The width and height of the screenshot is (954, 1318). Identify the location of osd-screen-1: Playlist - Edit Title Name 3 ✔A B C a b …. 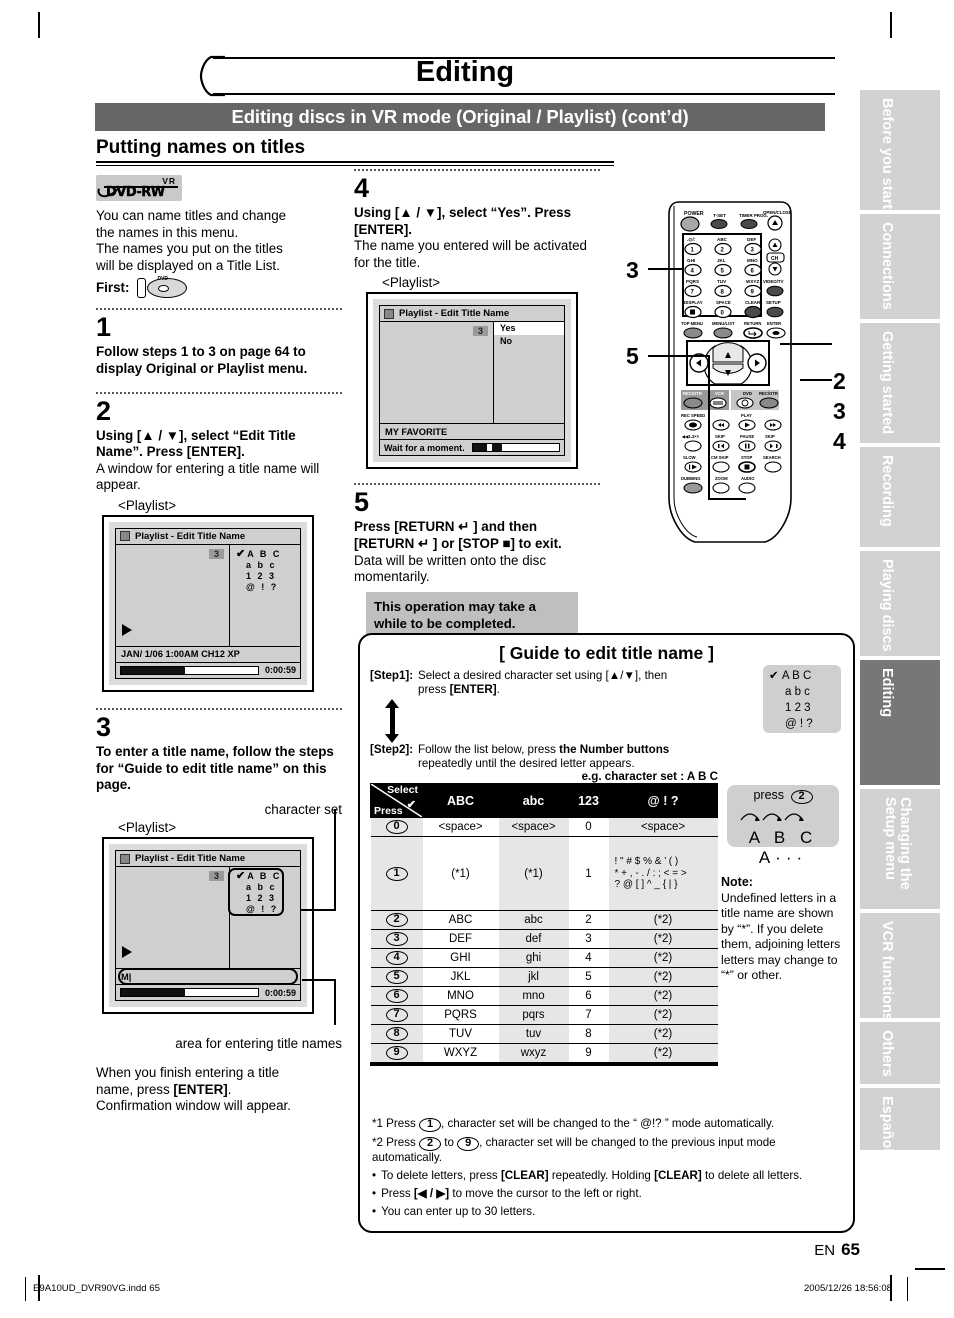
(208, 603).